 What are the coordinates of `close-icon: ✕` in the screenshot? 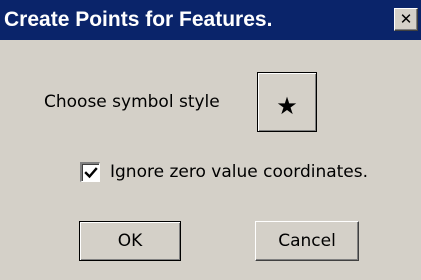 It's located at (406, 19).